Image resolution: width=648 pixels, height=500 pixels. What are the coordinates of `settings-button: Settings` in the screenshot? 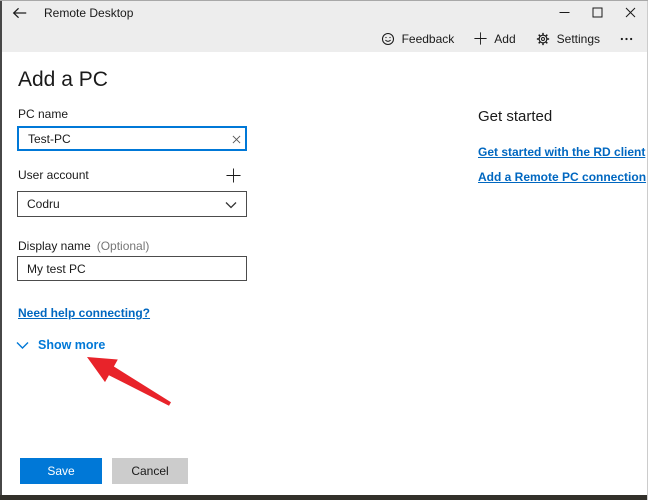 It's located at (568, 39).